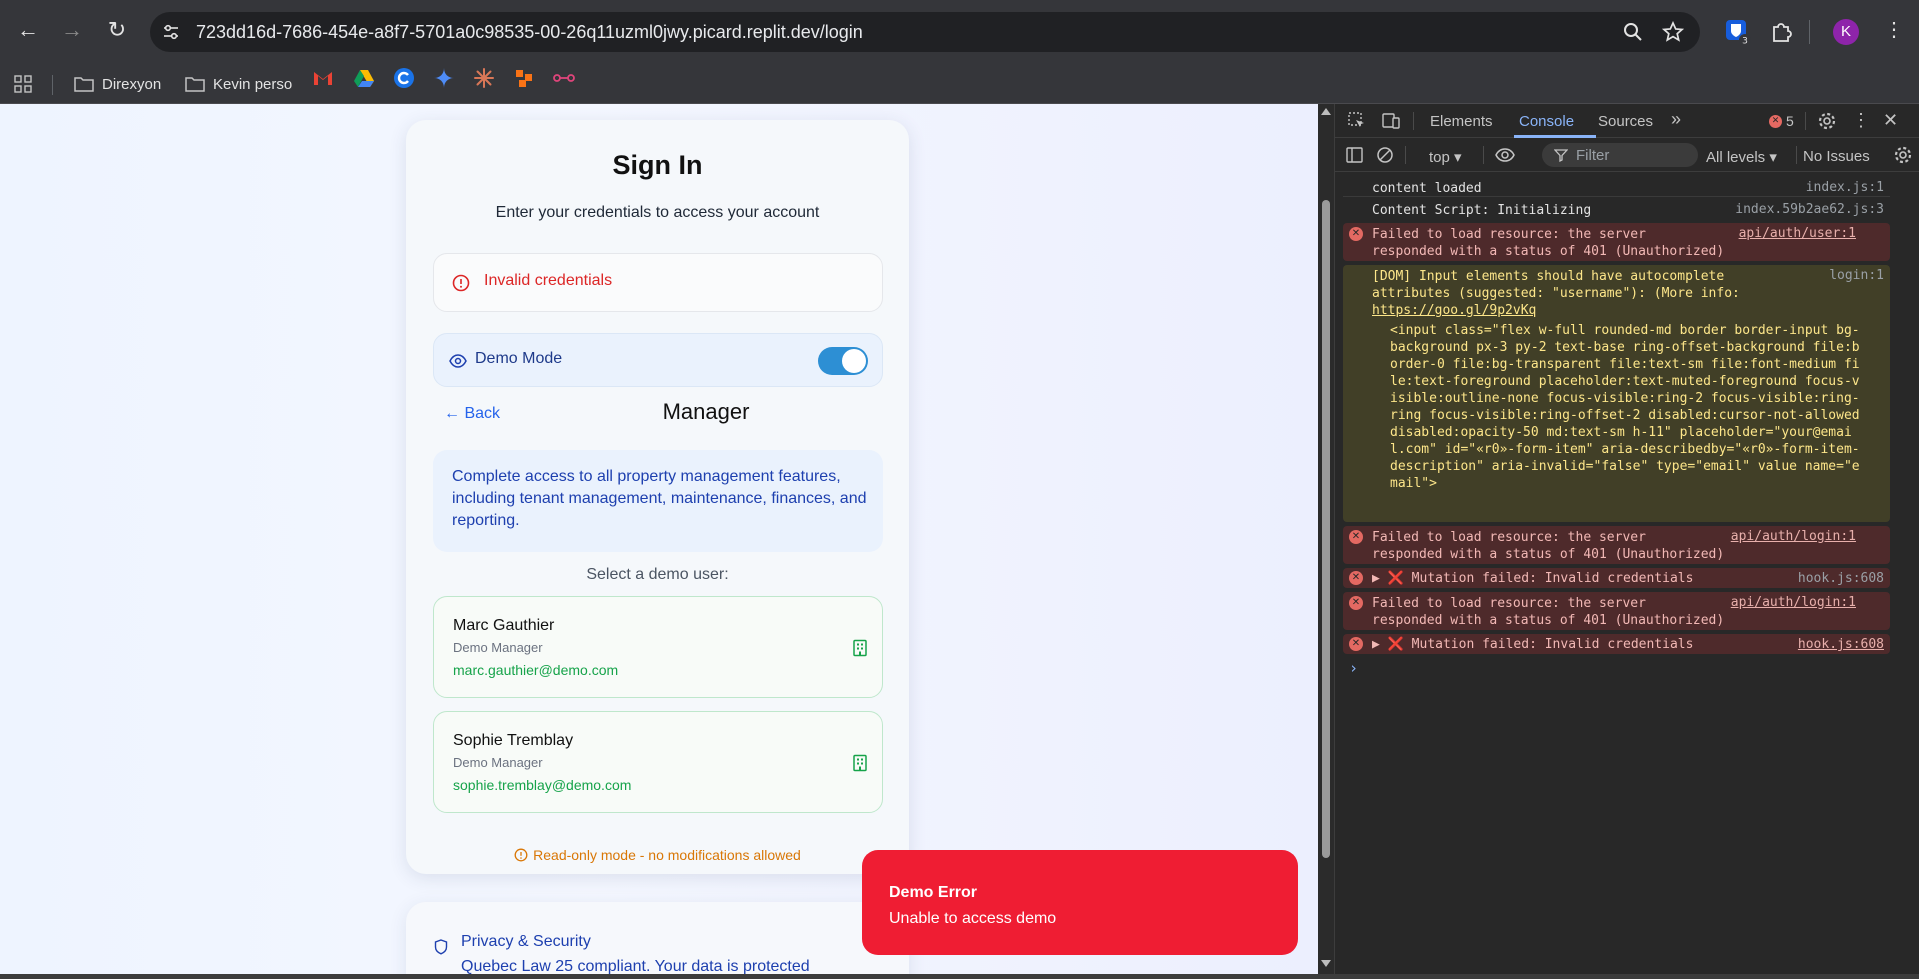  I want to click on extensions-puzzle-icon, so click(1782, 32).